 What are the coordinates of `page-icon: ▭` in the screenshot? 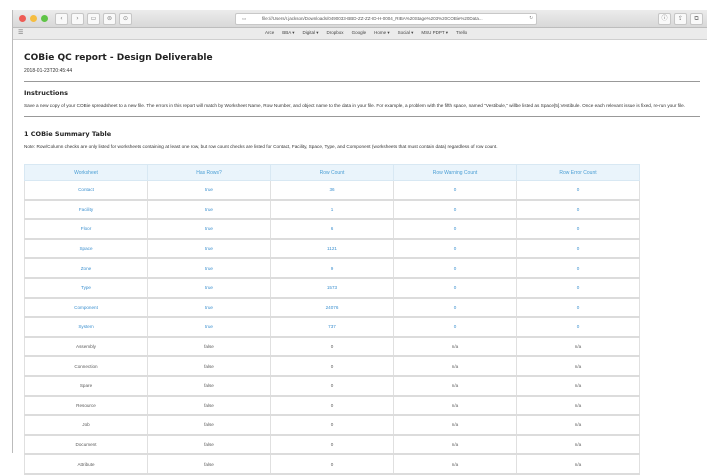 It's located at (244, 18).